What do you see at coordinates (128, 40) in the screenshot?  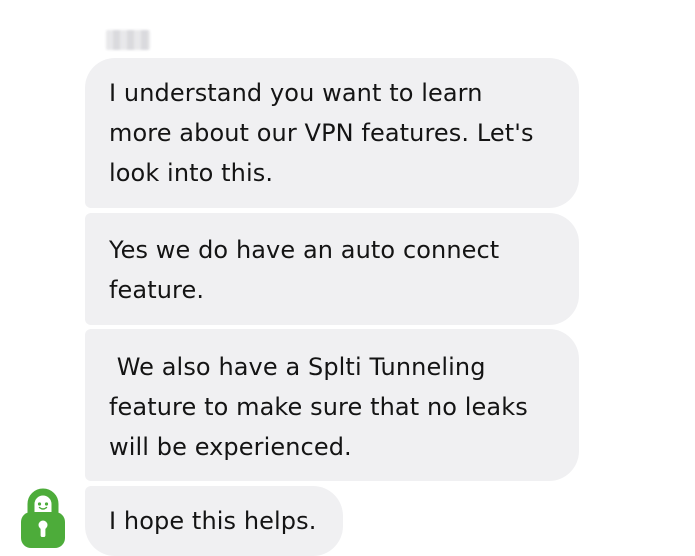 I see `sender-name-blurred` at bounding box center [128, 40].